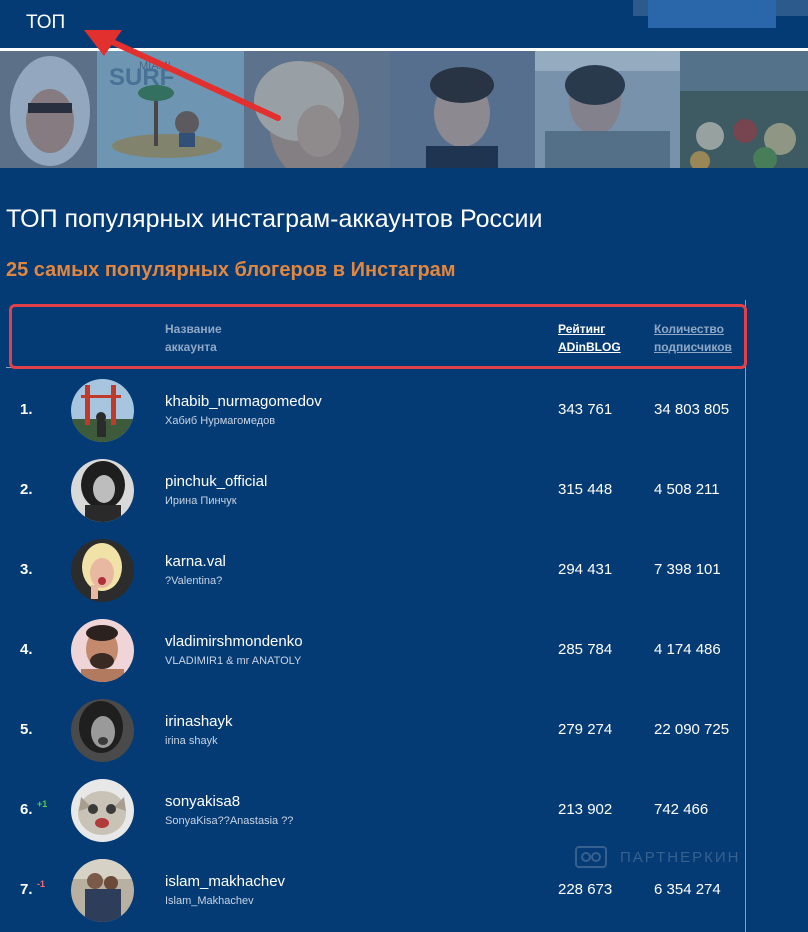 The image size is (808, 932). I want to click on row-fullname: Хабиб Нурмагомедов, so click(220, 421).